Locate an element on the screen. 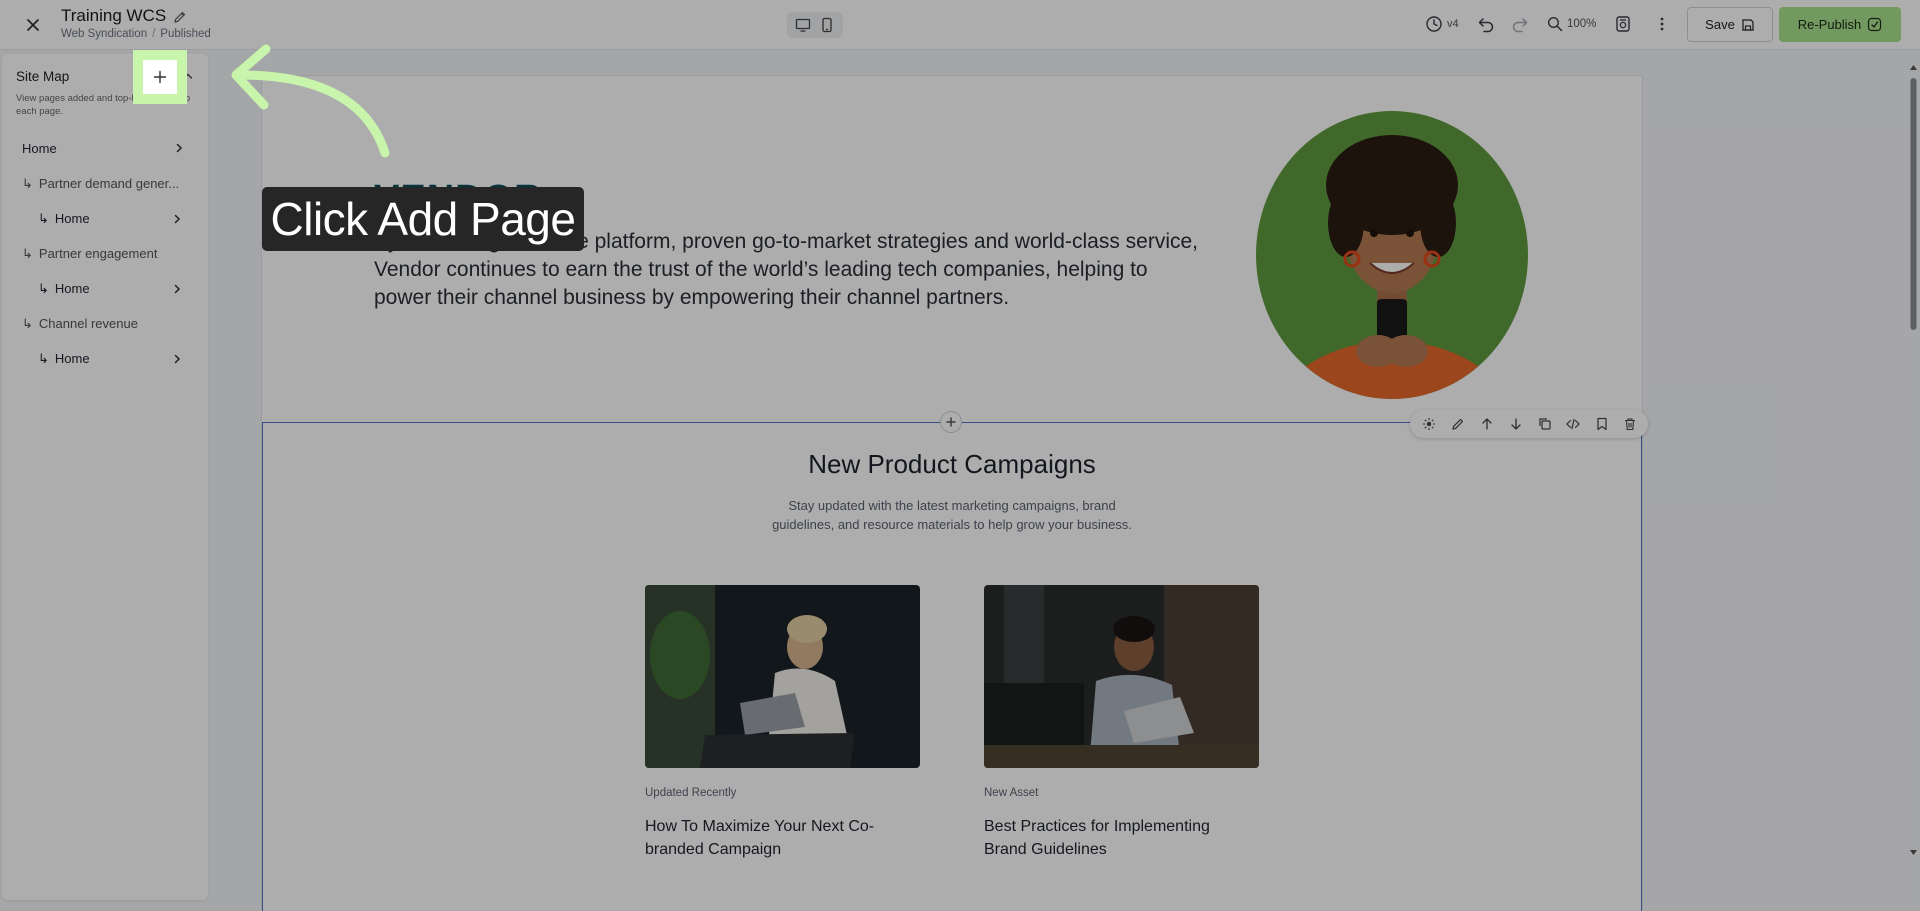 The image size is (1920, 911). floppy-disk-icon is located at coordinates (1748, 25).